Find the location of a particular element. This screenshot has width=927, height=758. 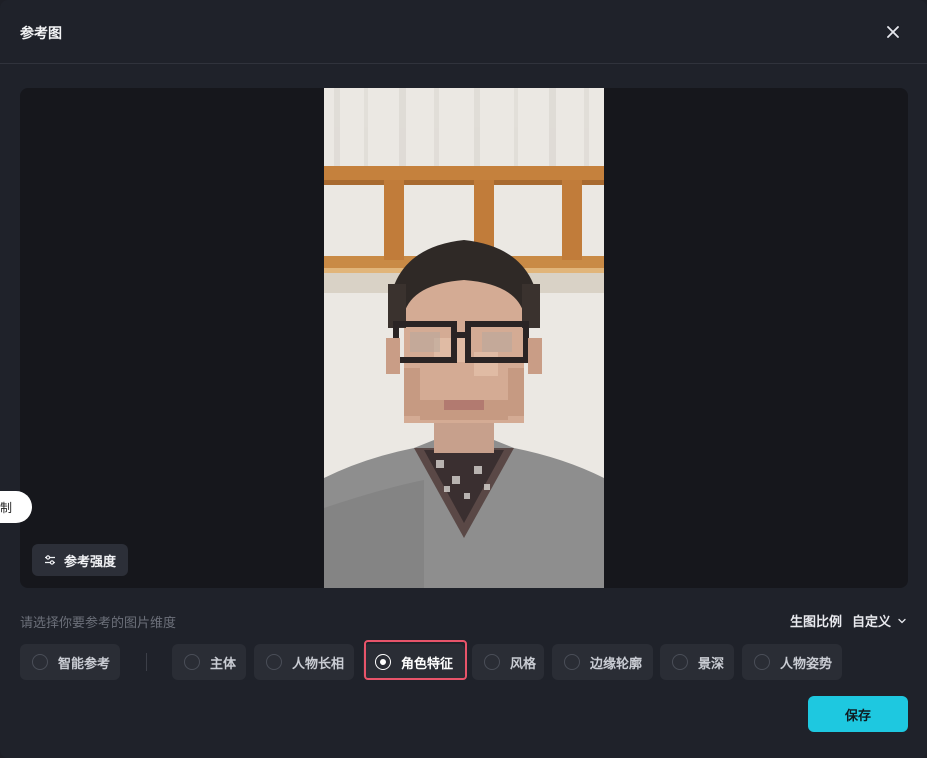

option-depth-of-field: 景深 is located at coordinates (697, 662).